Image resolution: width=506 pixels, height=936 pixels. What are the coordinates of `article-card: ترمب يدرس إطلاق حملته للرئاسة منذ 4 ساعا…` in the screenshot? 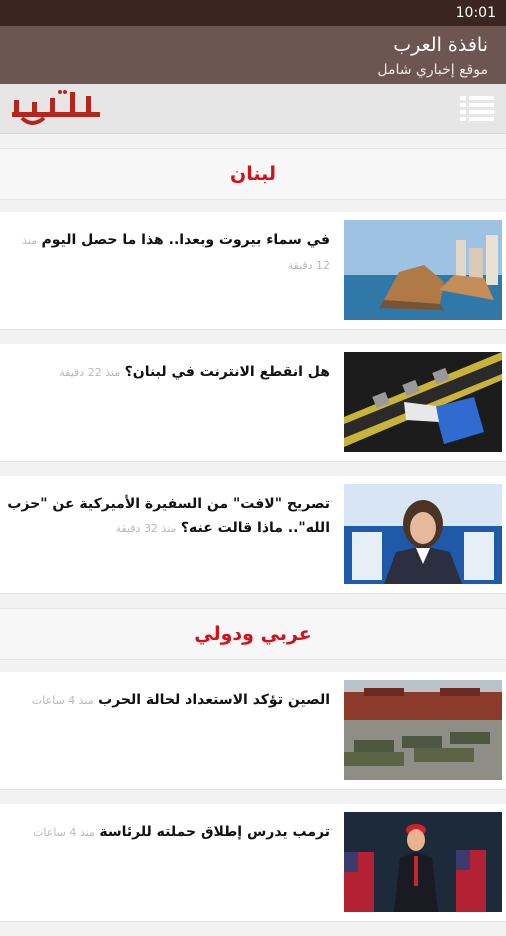 It's located at (253, 863).